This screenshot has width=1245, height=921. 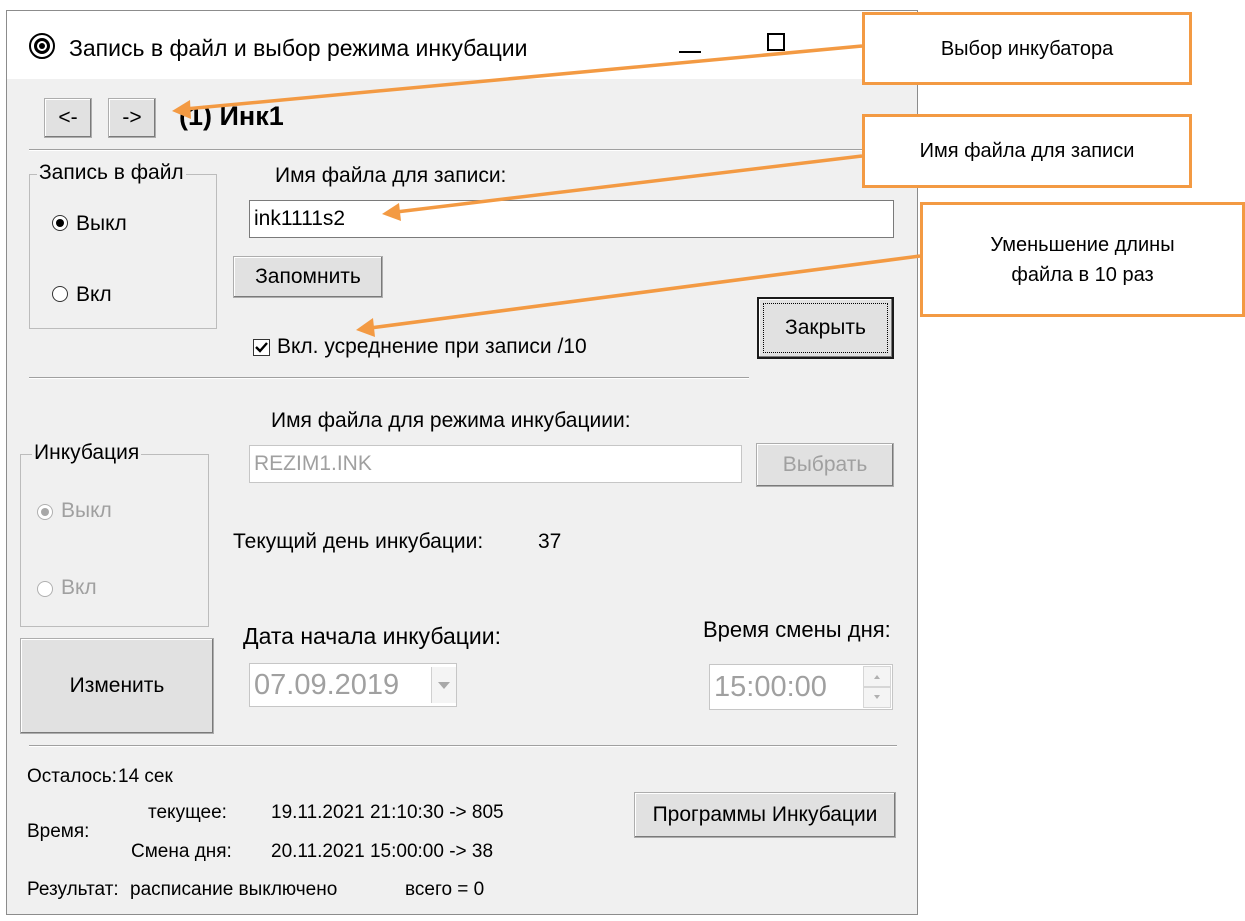 I want to click on start-date-value: 07.09.2019, so click(x=327, y=684).